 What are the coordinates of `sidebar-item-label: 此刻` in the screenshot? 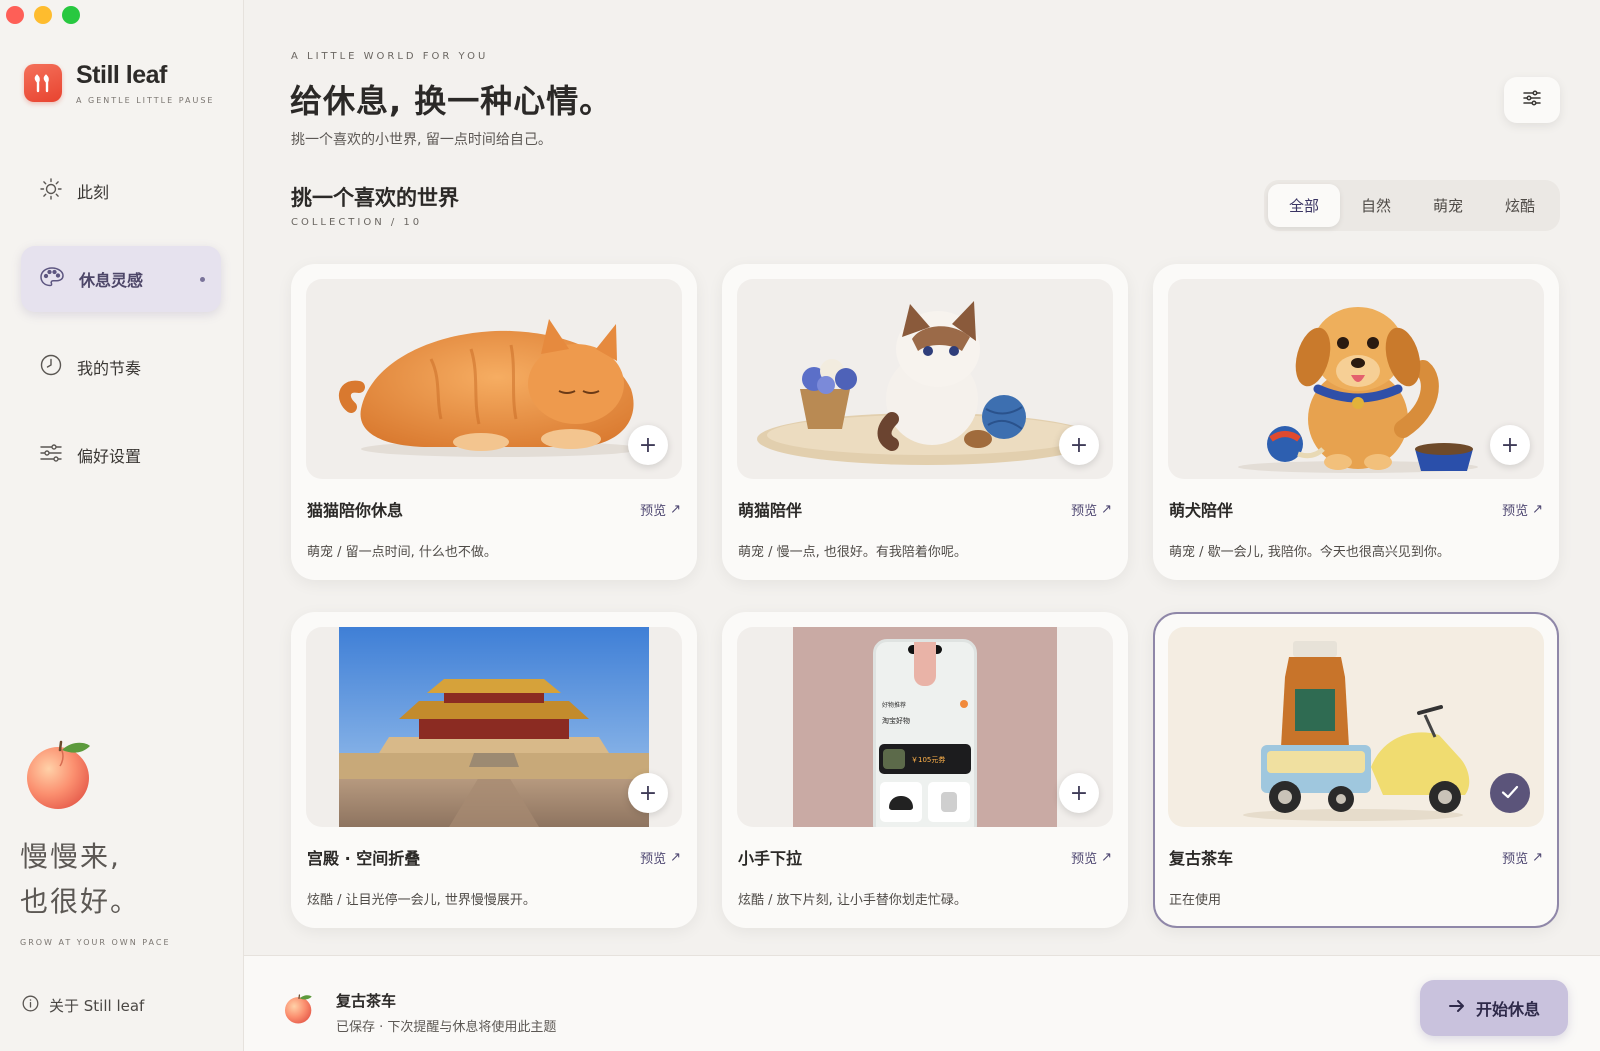 It's located at (93, 192).